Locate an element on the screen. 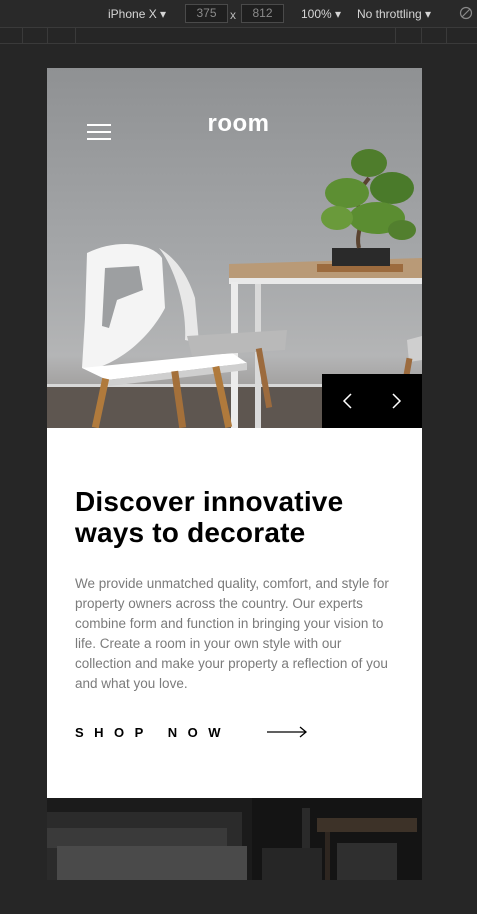  shop-now-link: SHOP NOW is located at coordinates (195, 732).